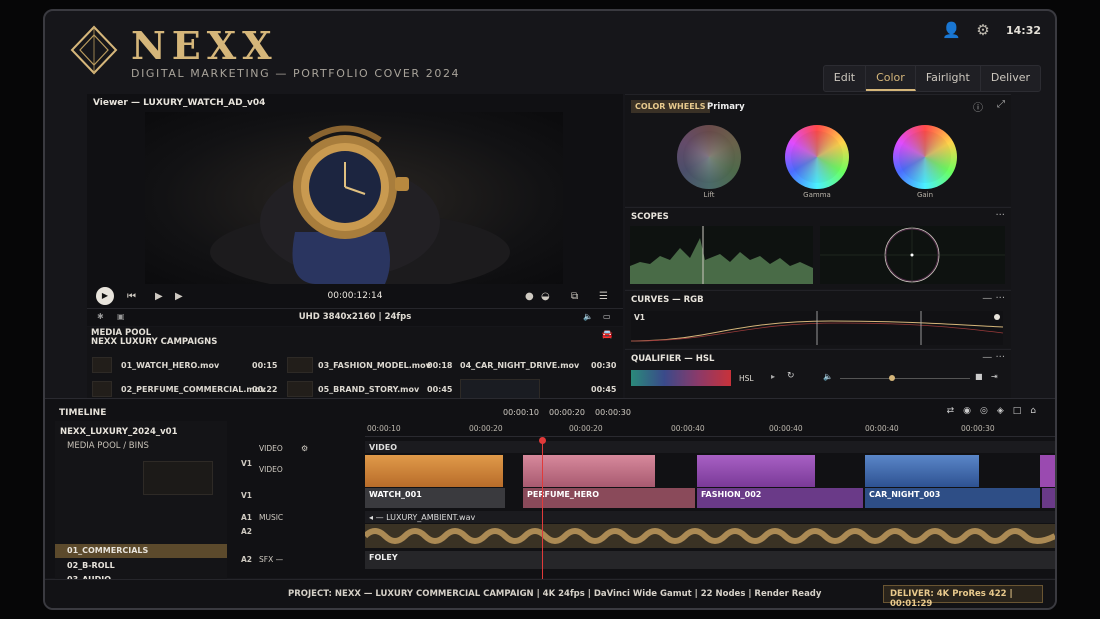 The width and height of the screenshot is (1100, 619). Describe the element at coordinates (542, 510) in the screenshot. I see `playhead` at that location.